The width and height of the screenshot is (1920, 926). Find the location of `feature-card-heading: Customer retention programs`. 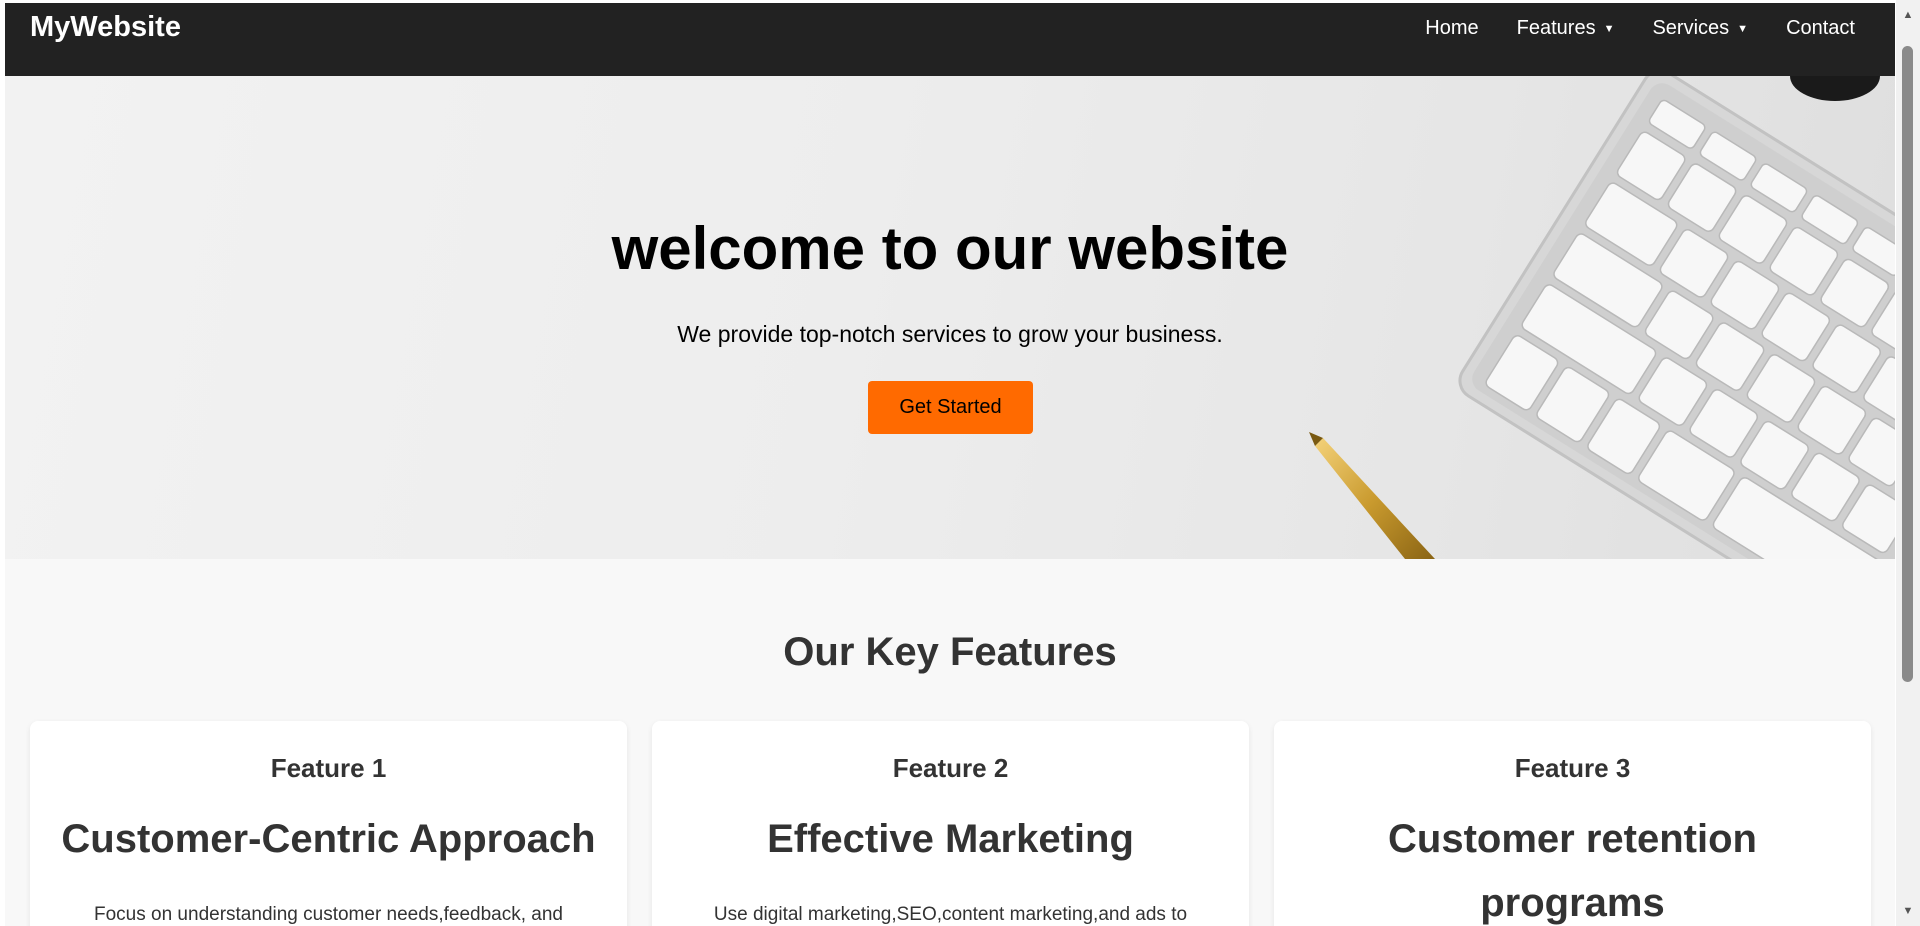

feature-card-heading: Customer retention programs is located at coordinates (1572, 871).